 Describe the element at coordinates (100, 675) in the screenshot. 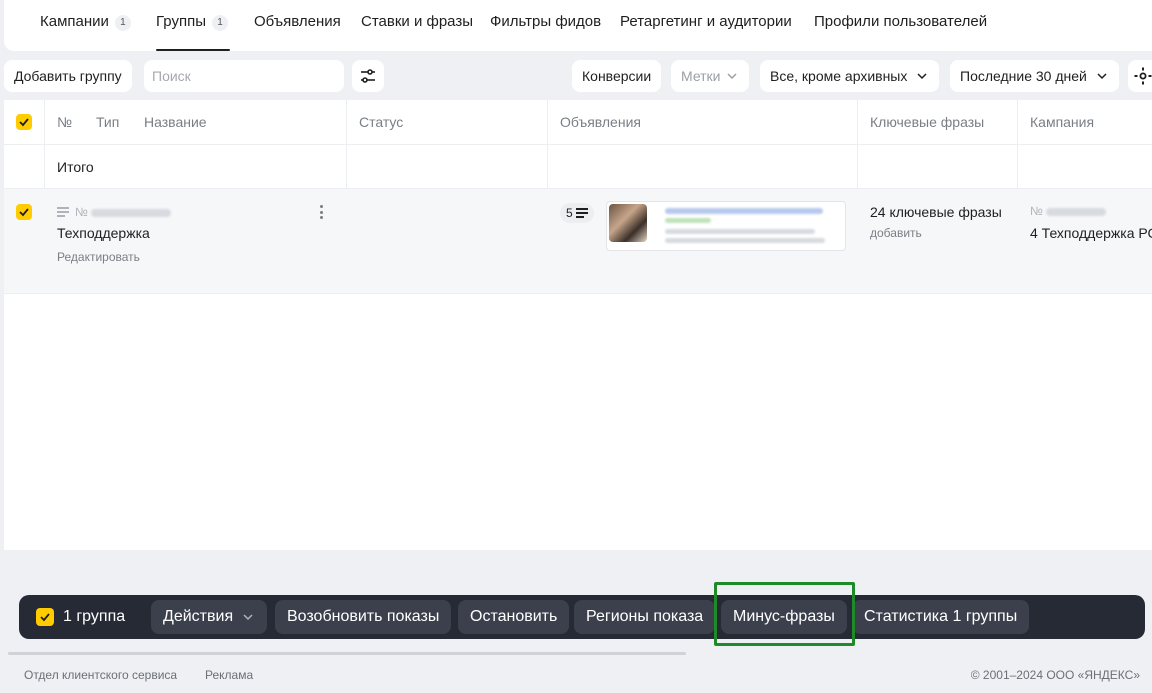

I see `footer-service-link: Отдел клиентского сервиса` at that location.